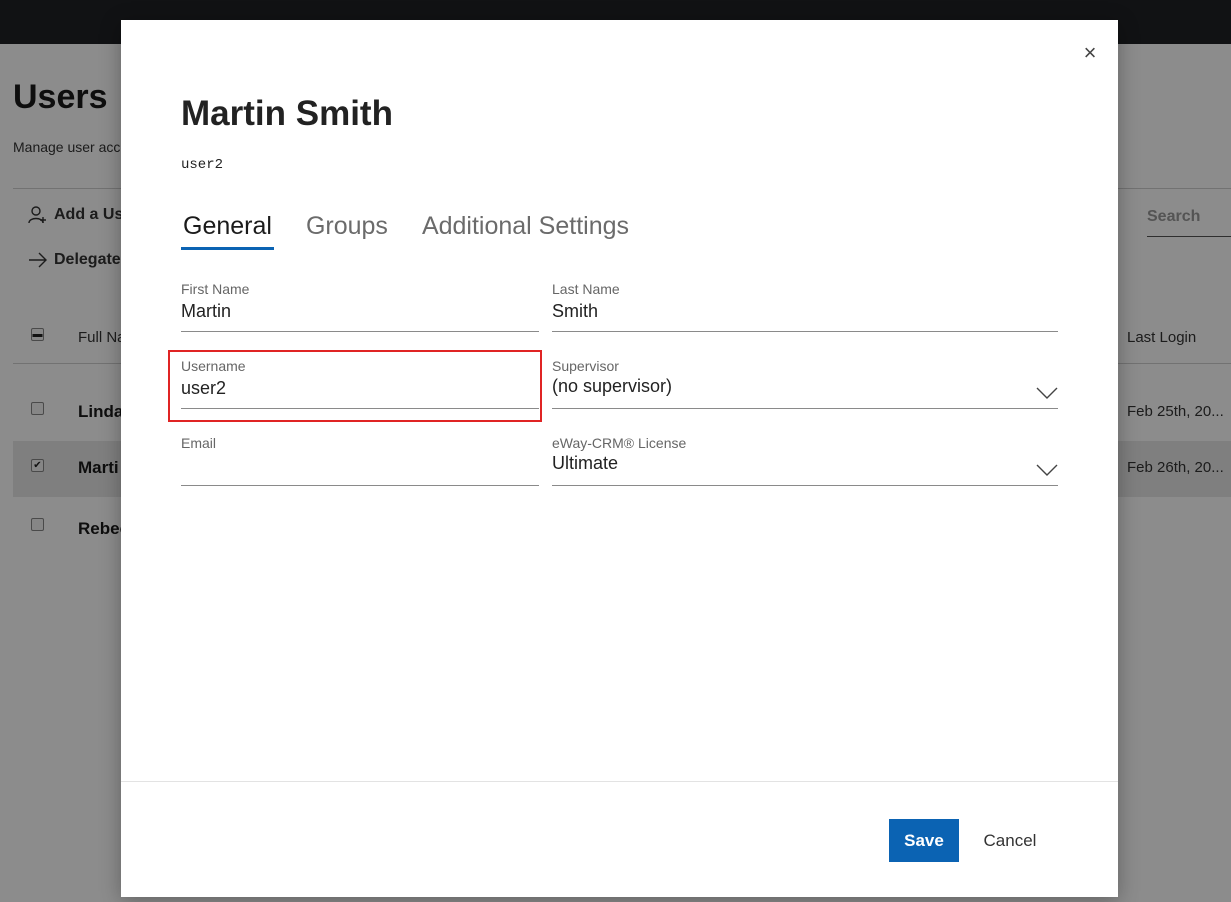 The height and width of the screenshot is (902, 1231). Describe the element at coordinates (619, 443) in the screenshot. I see `license-label: eWay-CRM® License` at that location.